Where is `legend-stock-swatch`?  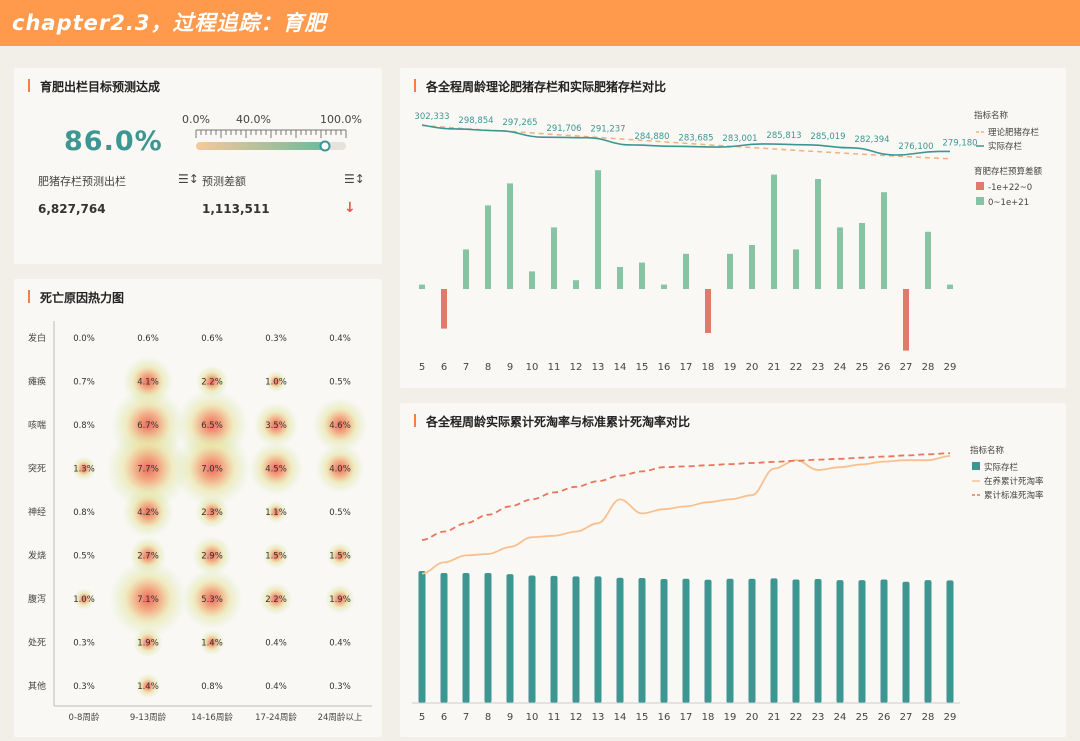
legend-stock-swatch is located at coordinates (976, 466).